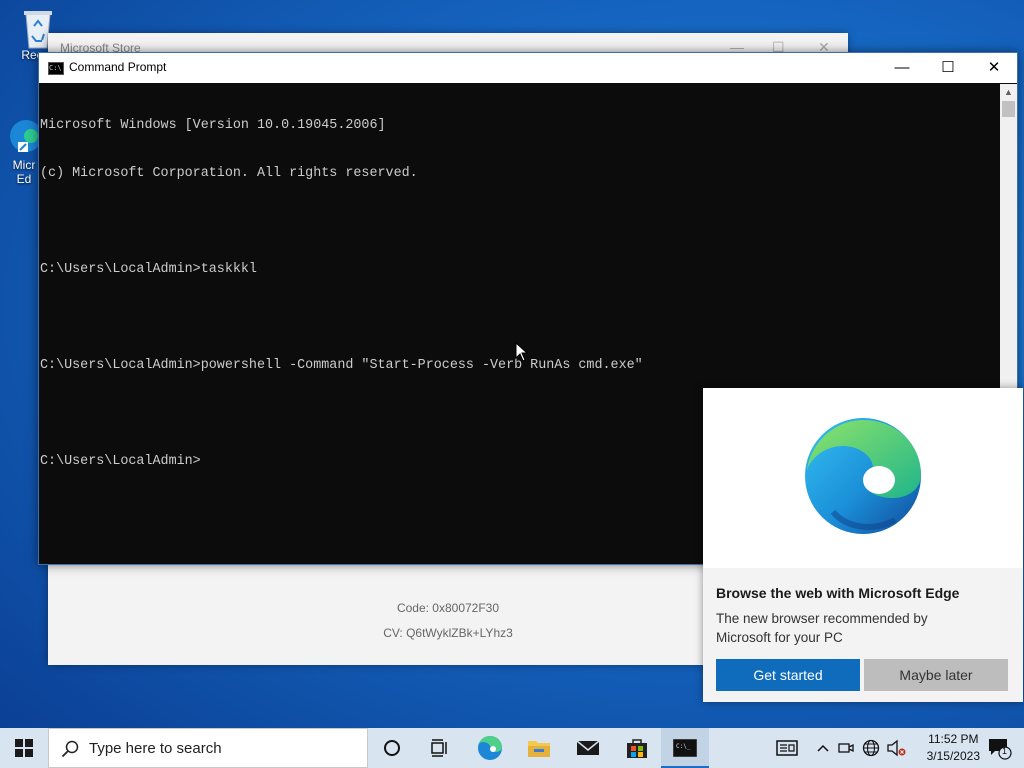 The width and height of the screenshot is (1024, 768). I want to click on task-view-icon, so click(439, 748).